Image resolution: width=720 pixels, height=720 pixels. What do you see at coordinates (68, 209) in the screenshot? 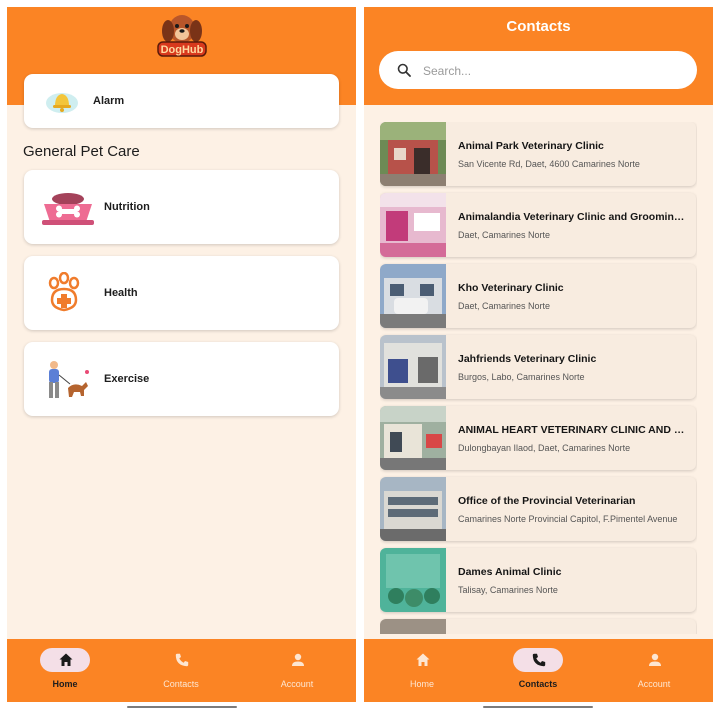
I see `pet-food-bowl-icon` at bounding box center [68, 209].